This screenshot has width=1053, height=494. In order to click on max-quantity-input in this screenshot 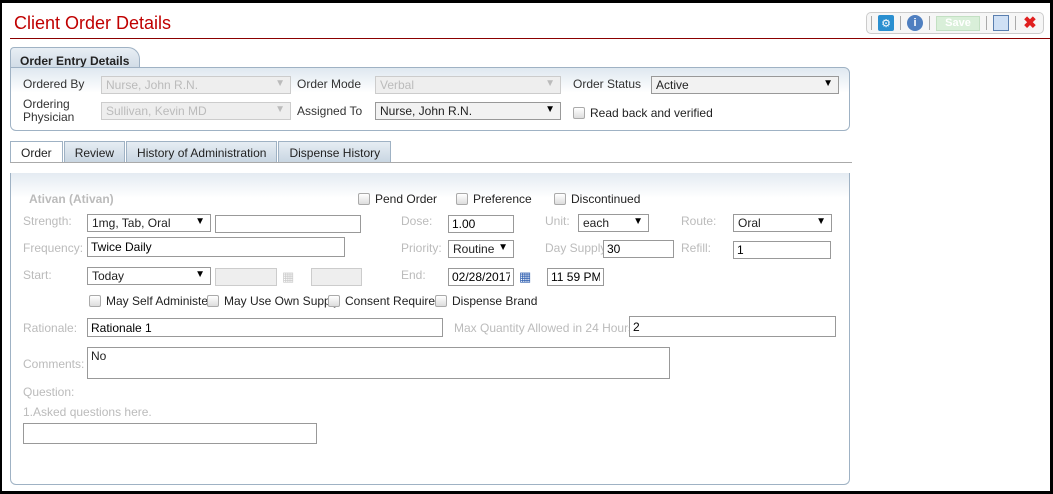, I will do `click(732, 326)`.